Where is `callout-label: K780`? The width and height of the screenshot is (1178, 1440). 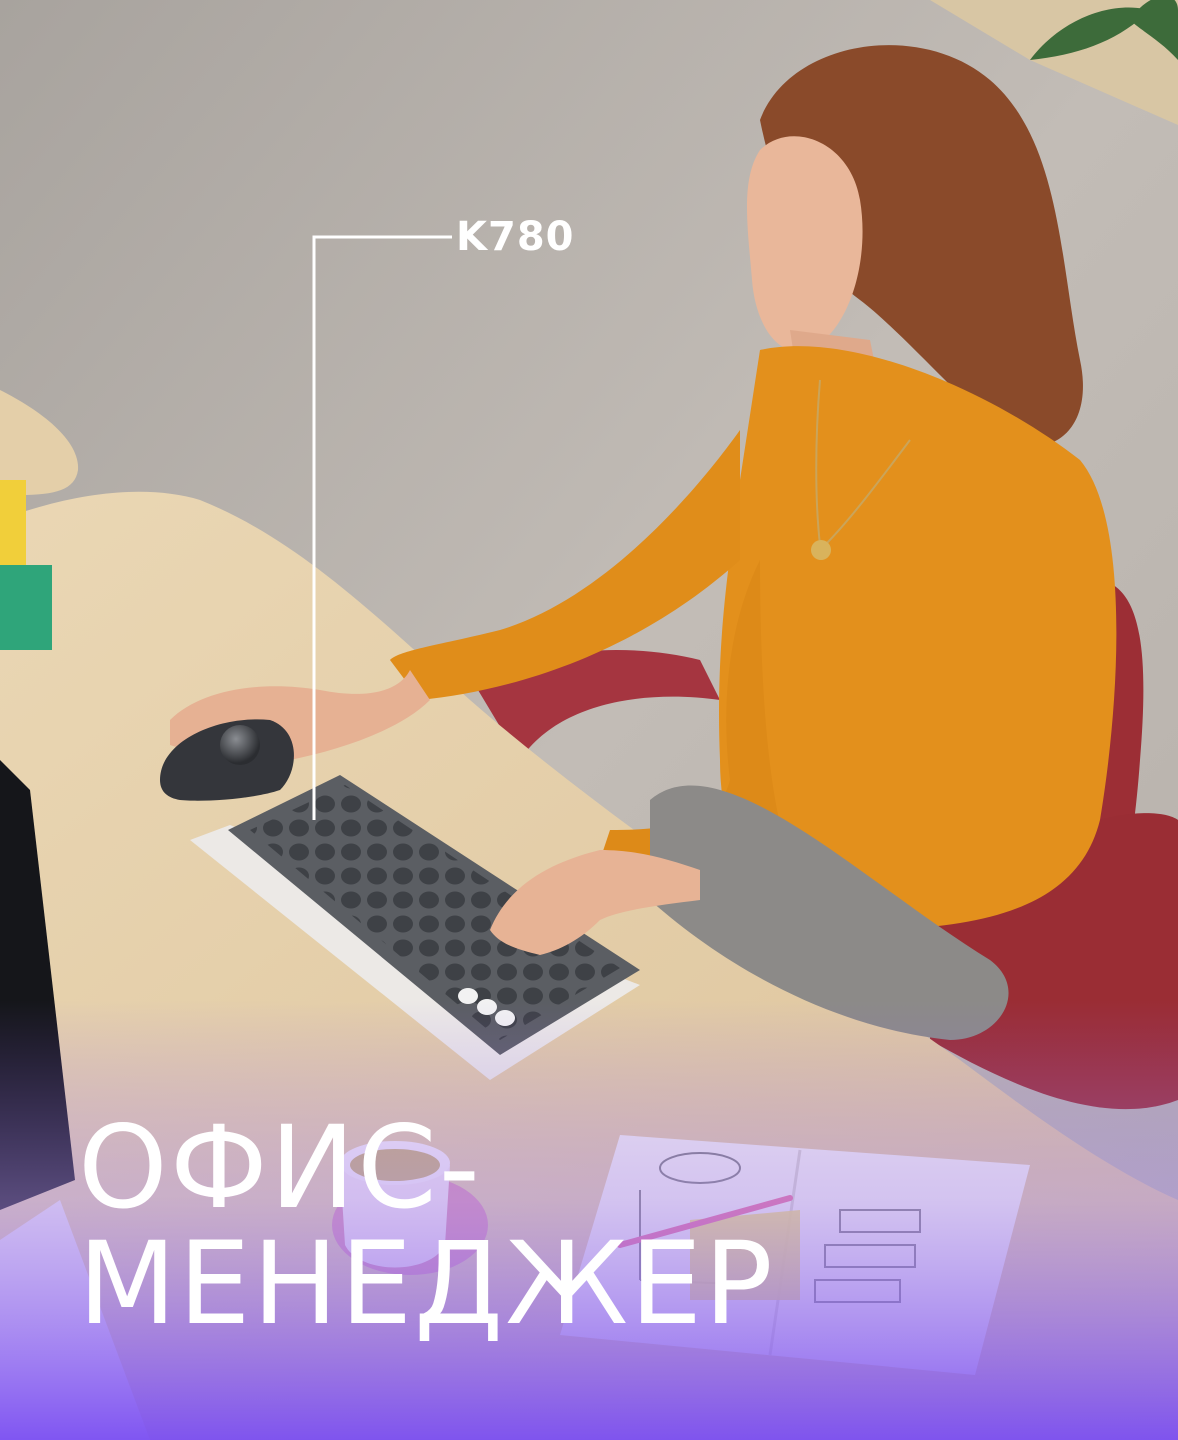
callout-label: K780 is located at coordinates (515, 237).